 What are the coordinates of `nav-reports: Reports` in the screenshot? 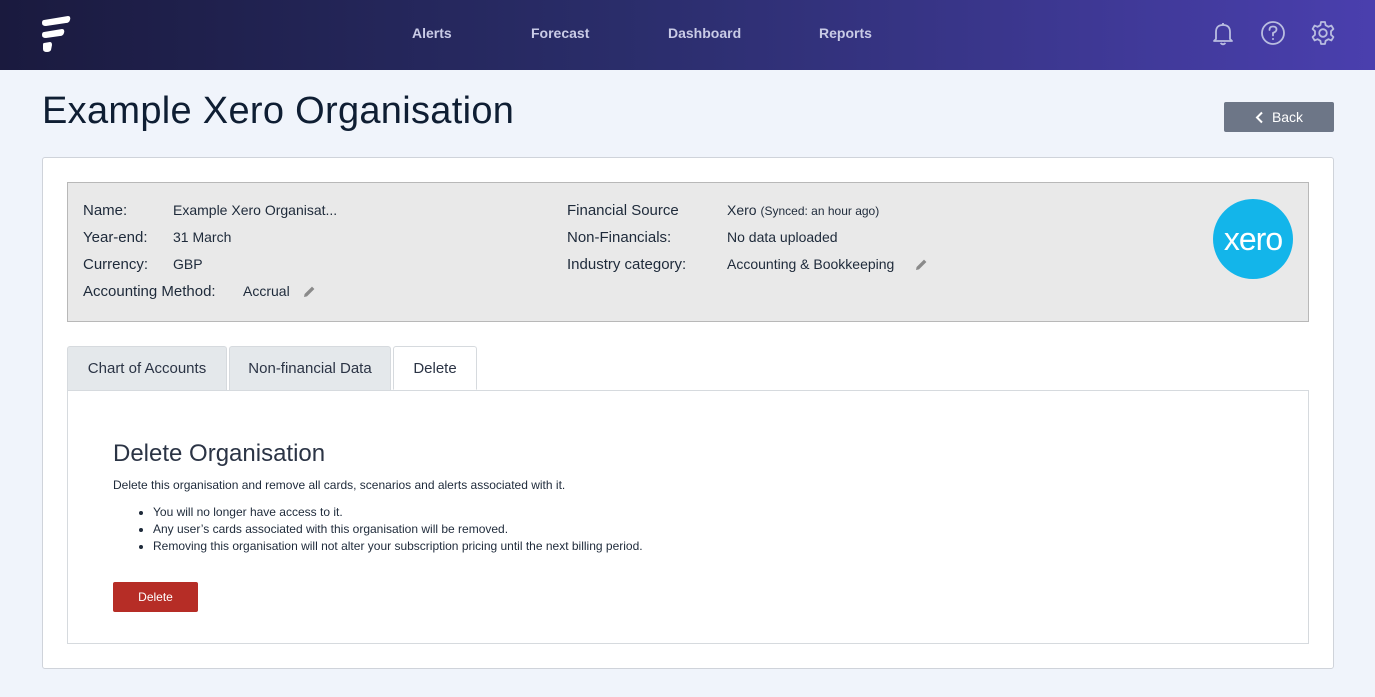 It's located at (845, 33).